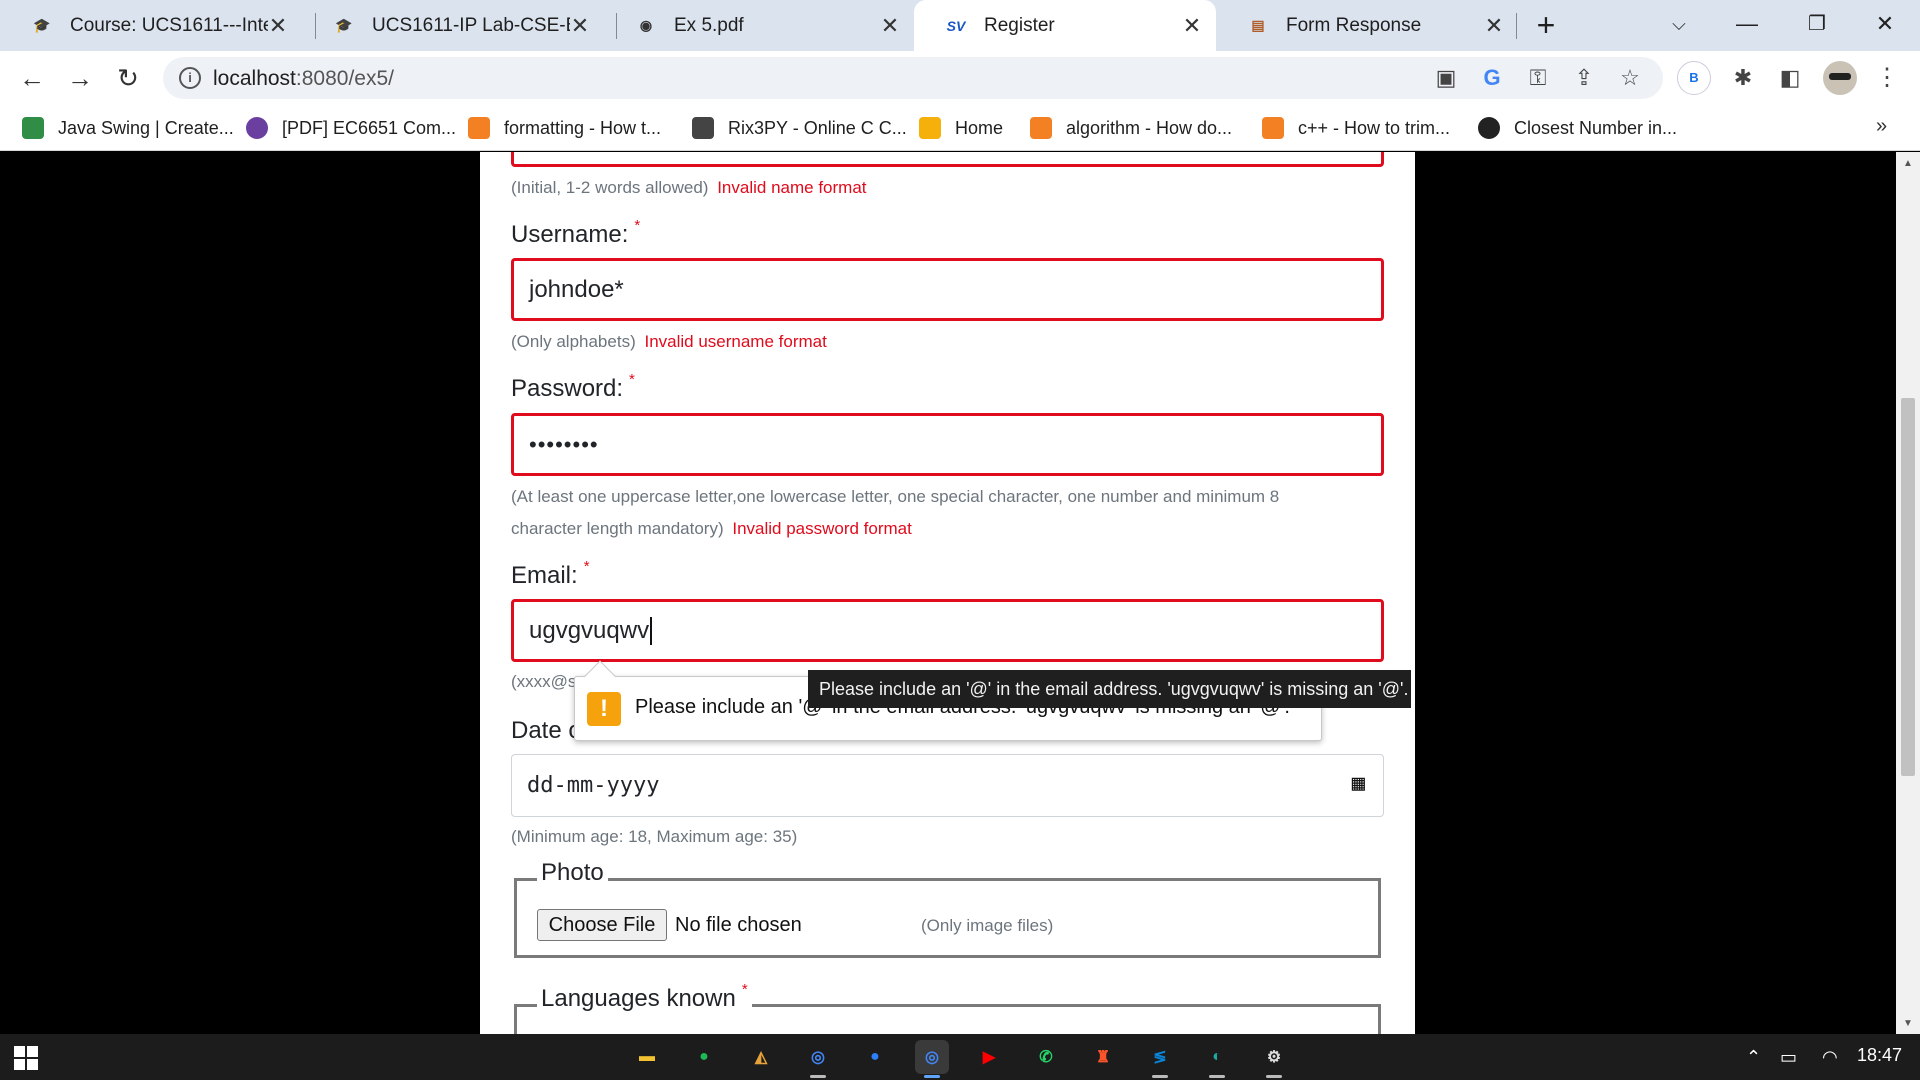  What do you see at coordinates (190, 78) in the screenshot?
I see `site-info-icon: i` at bounding box center [190, 78].